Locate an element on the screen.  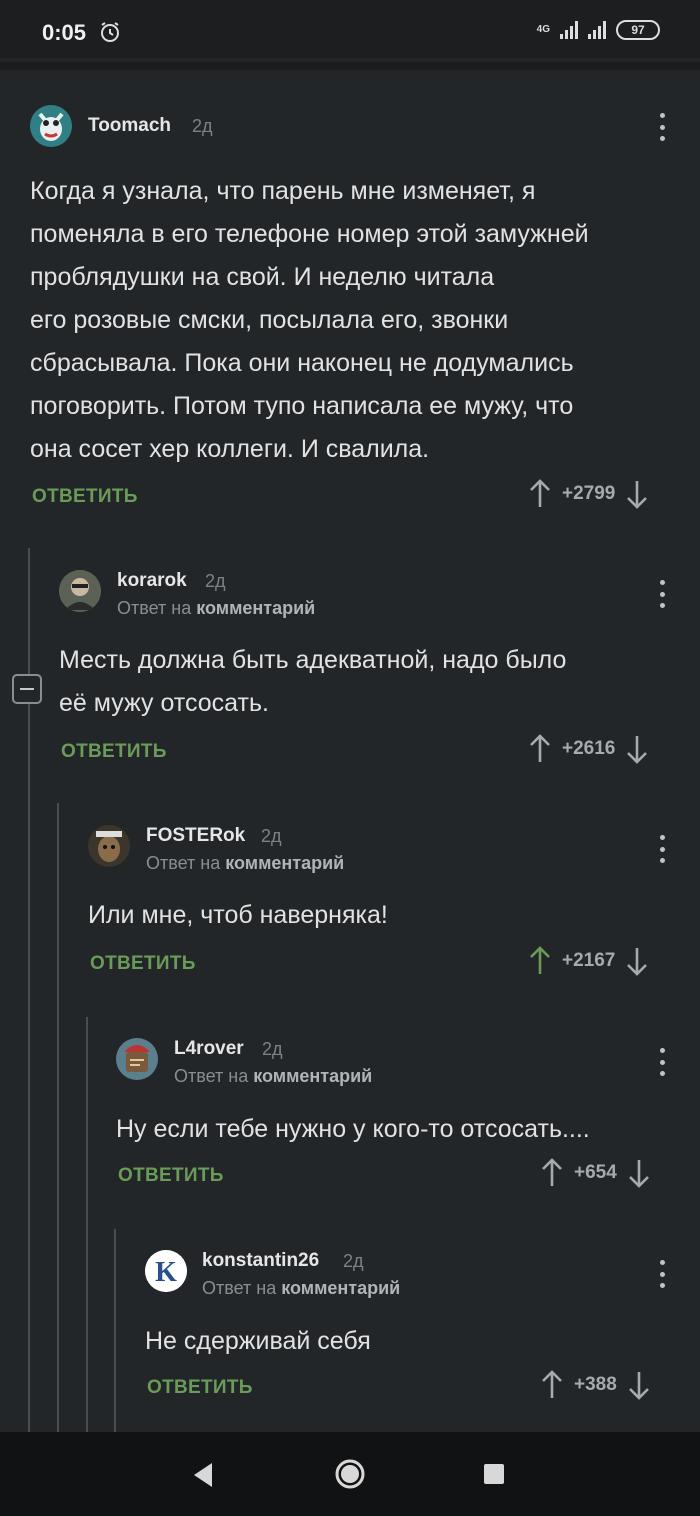
top-divider is located at coordinates (350, 66).